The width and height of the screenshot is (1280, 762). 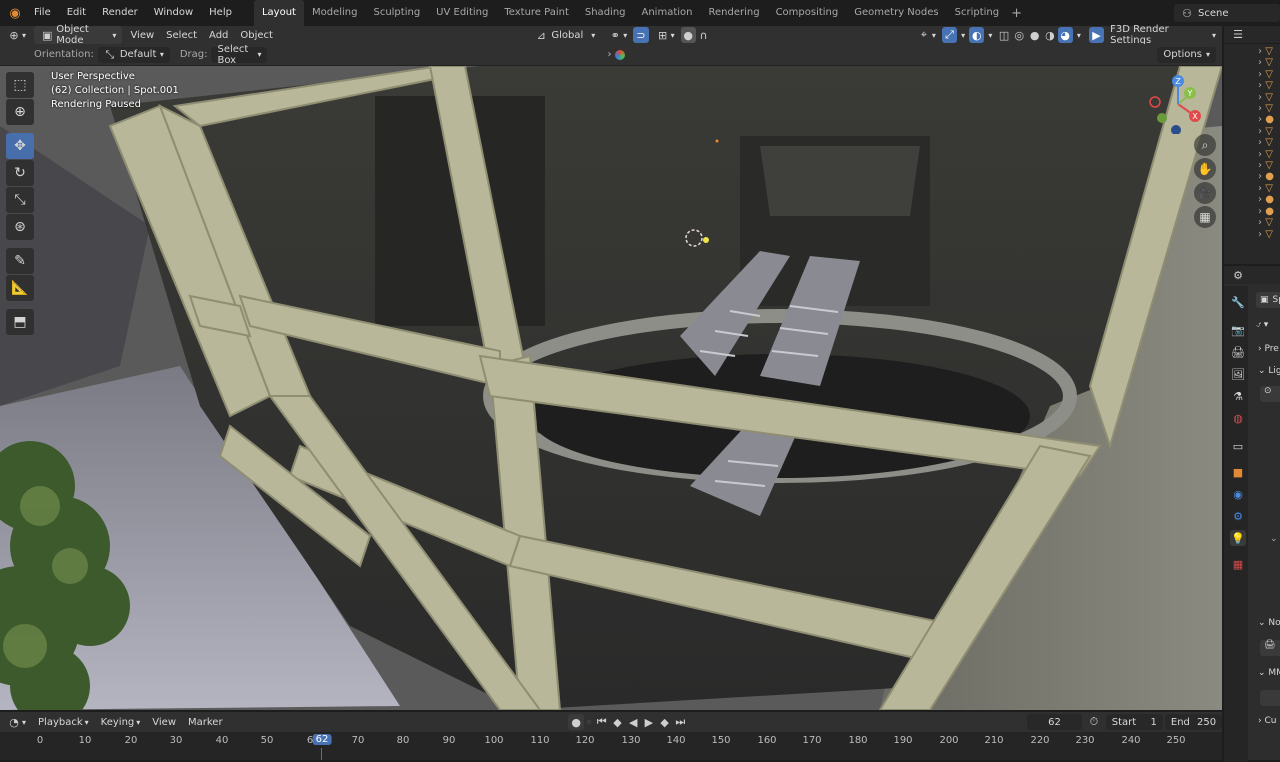 I want to click on menu-add: Add, so click(x=218, y=35).